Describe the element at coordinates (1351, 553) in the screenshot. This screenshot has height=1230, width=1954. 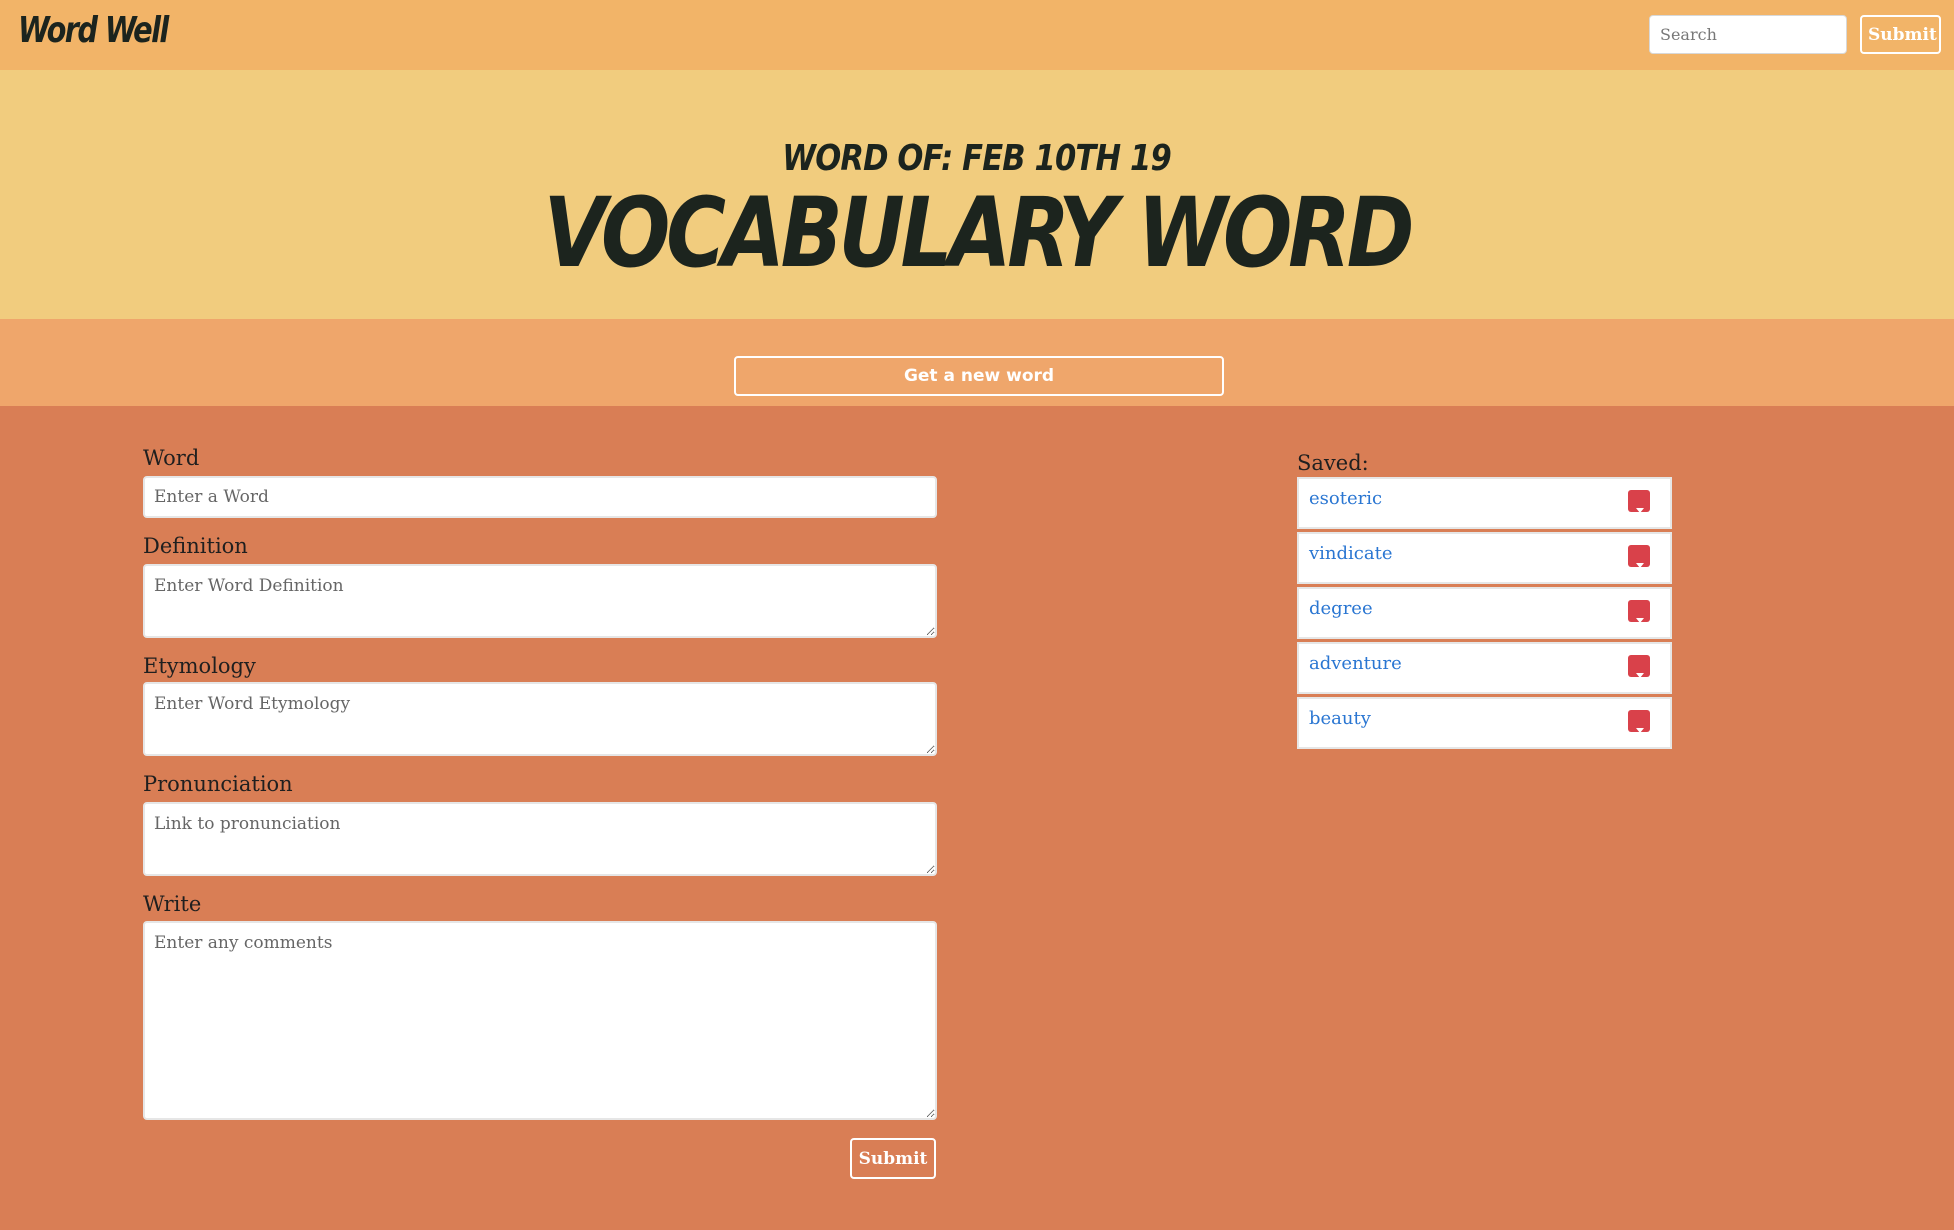
I see `saved-word-link: vindicate` at that location.